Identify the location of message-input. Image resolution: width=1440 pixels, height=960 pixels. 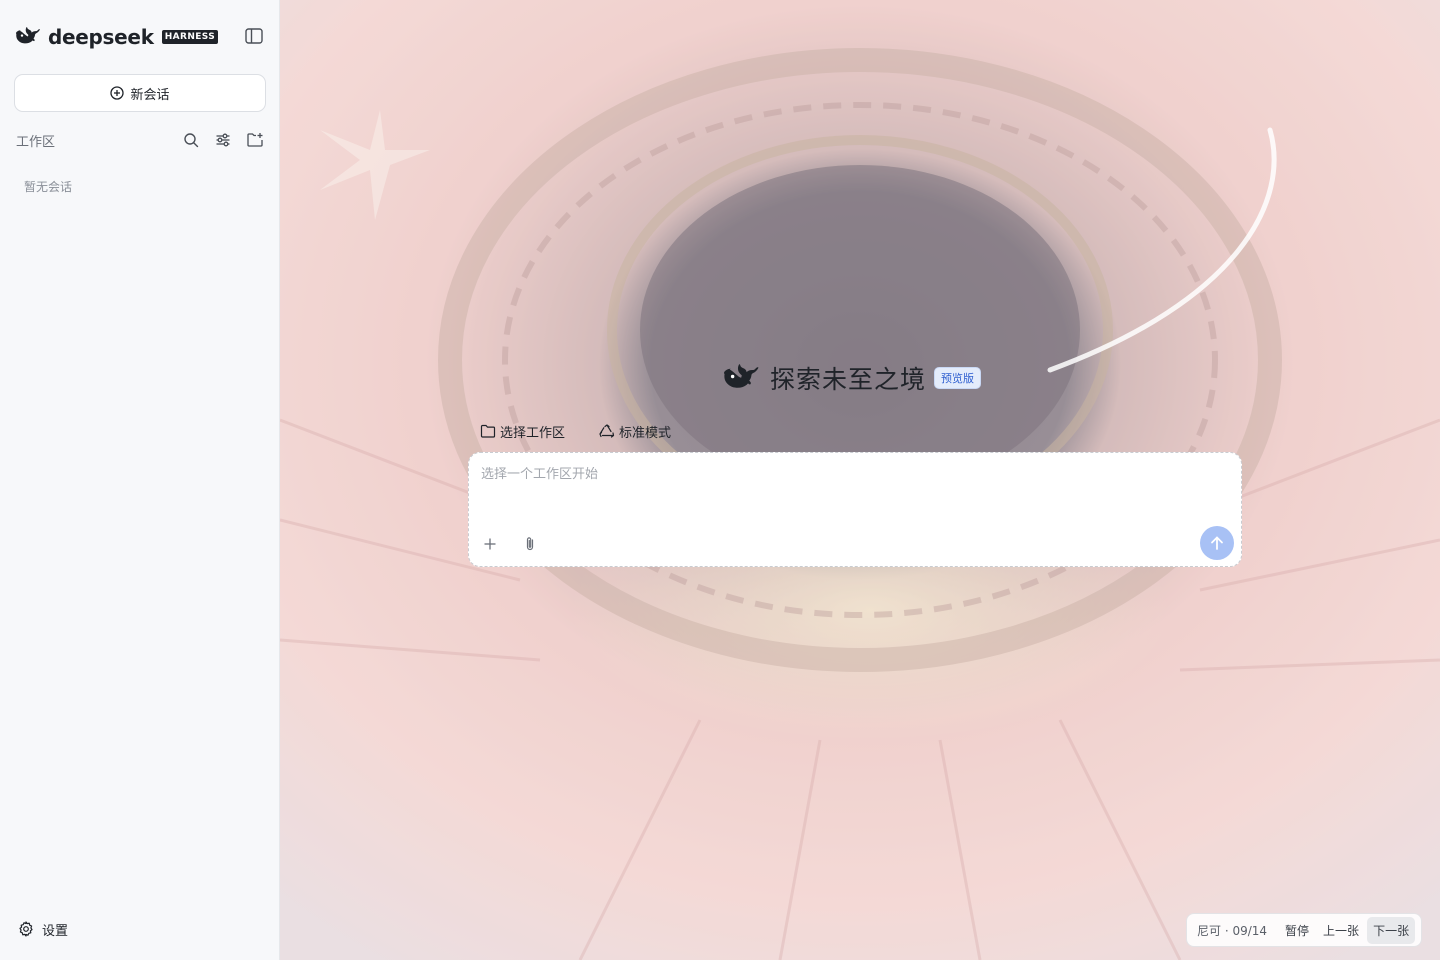
(851, 474).